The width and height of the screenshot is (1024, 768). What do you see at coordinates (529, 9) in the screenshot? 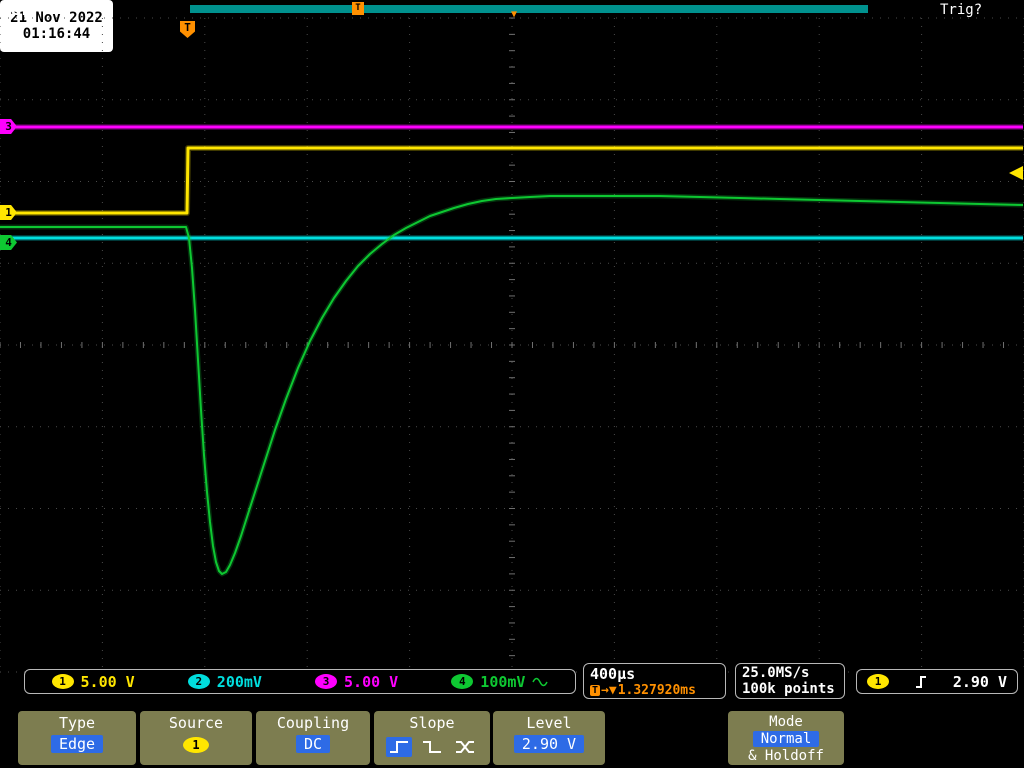
I see `record-view-bar` at bounding box center [529, 9].